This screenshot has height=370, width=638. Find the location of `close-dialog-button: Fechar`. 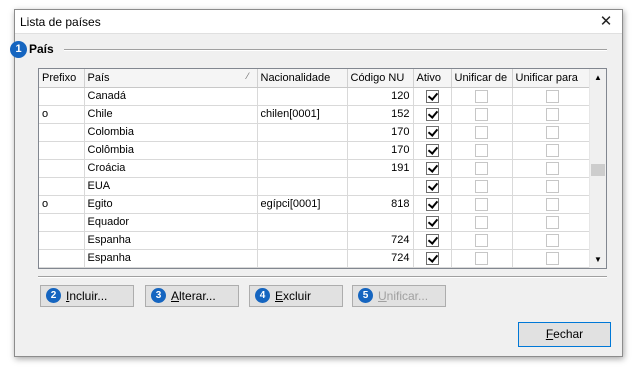

close-dialog-button: Fechar is located at coordinates (564, 334).